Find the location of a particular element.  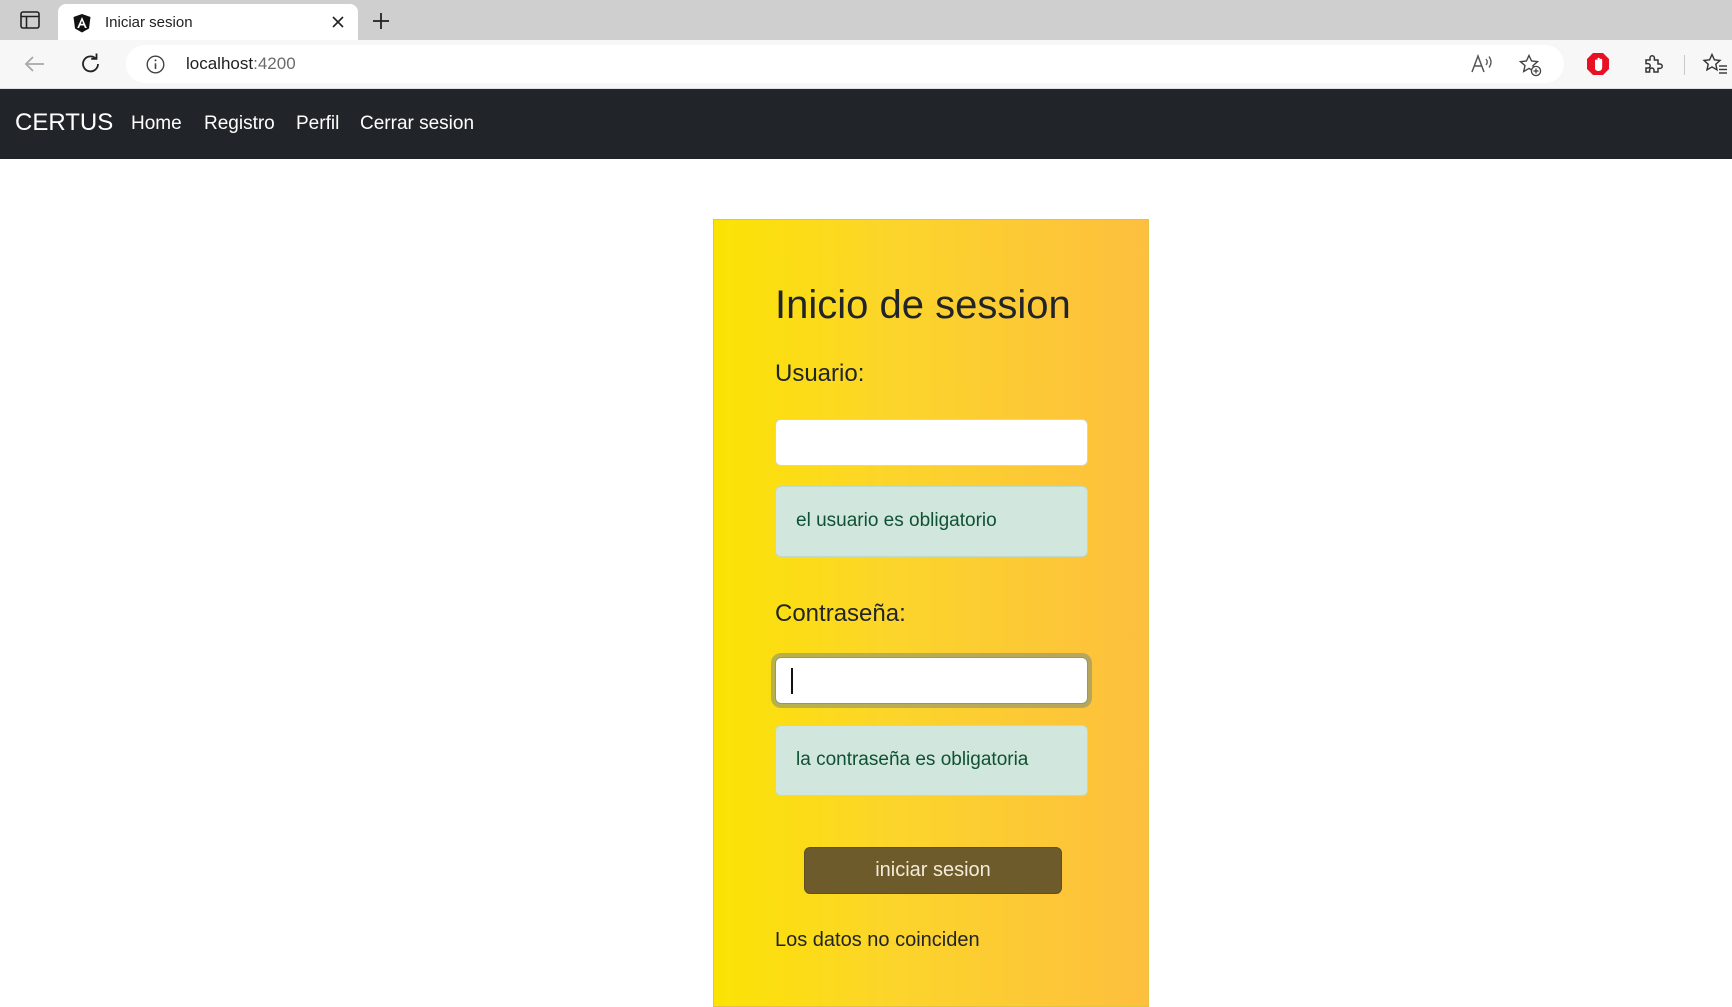

text-caret is located at coordinates (792, 681).